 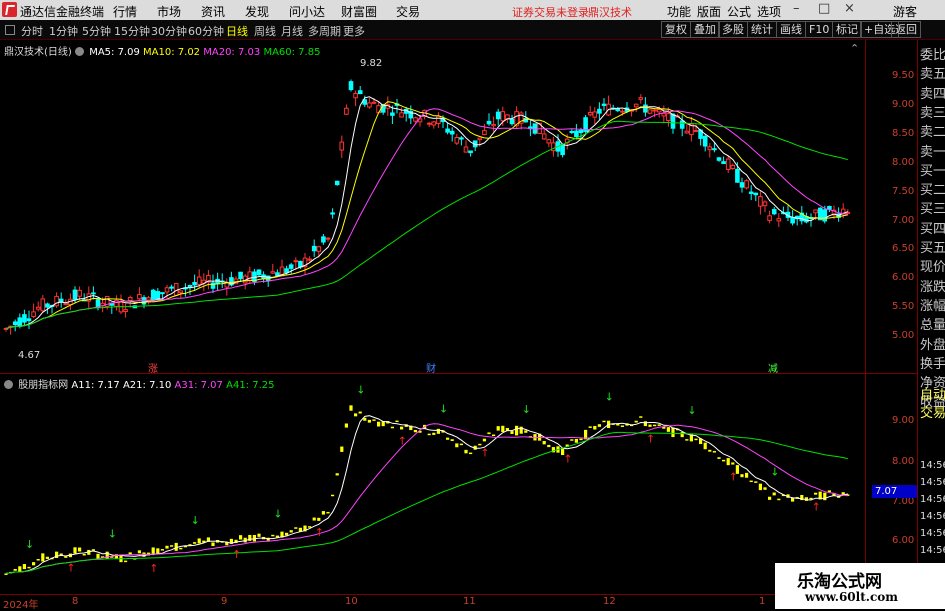 I want to click on sub-settings-icon, so click(x=8, y=384).